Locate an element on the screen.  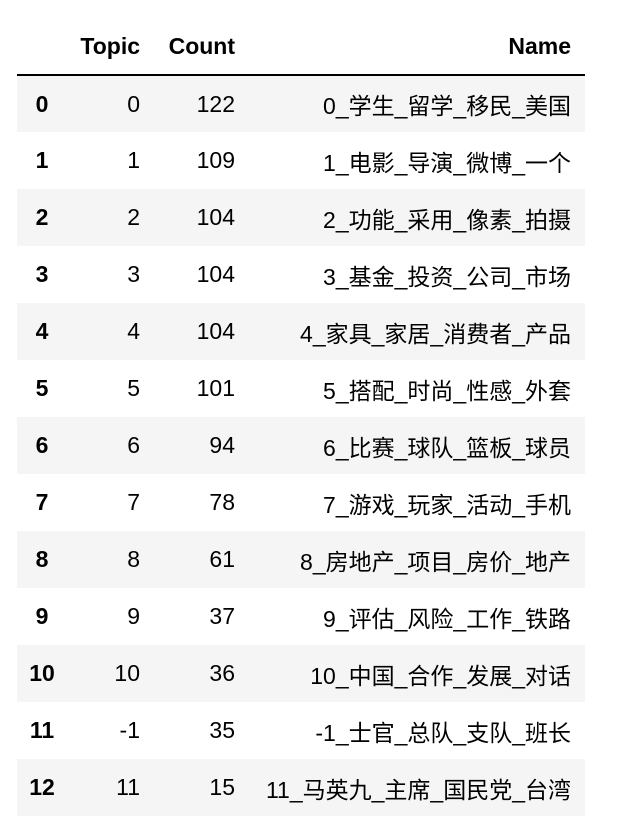
topic-cell: -1 is located at coordinates (129, 730).